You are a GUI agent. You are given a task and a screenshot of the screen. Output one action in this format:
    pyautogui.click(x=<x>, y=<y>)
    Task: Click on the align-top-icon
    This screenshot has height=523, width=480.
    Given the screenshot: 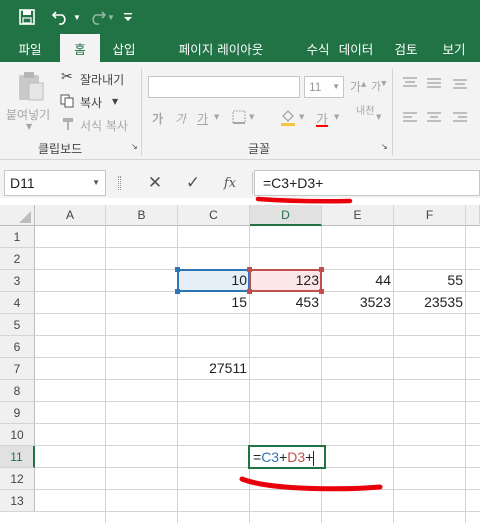 What is the action you would take?
    pyautogui.click(x=410, y=85)
    